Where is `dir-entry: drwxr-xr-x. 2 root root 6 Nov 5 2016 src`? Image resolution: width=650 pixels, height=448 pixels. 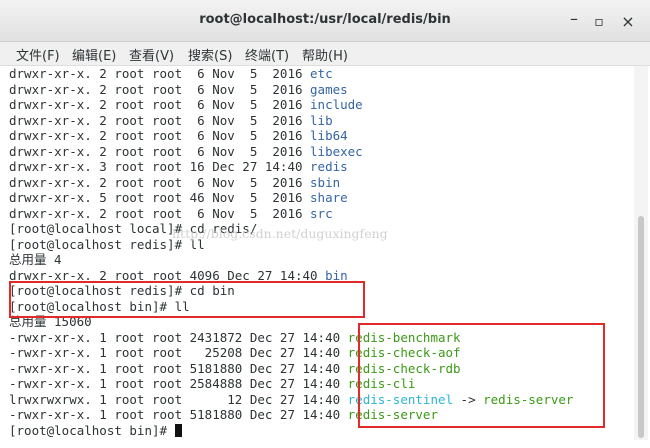 dir-entry: drwxr-xr-x. 2 root root 6 Nov 5 2016 src is located at coordinates (171, 213).